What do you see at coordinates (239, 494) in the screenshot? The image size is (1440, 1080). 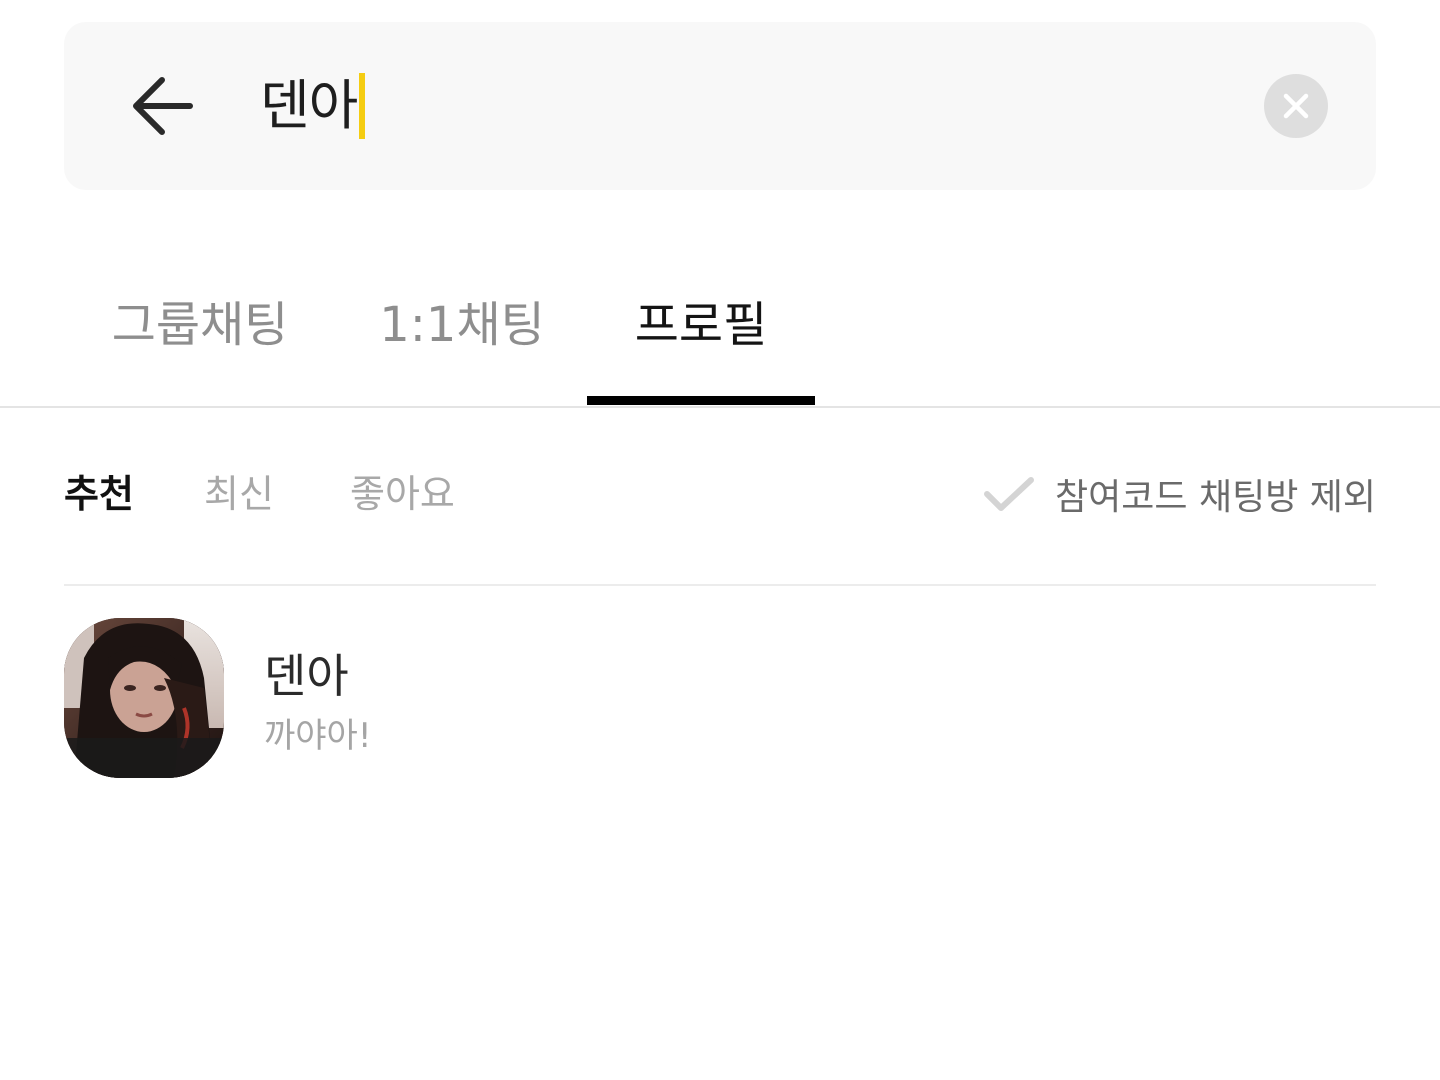 I see `sort-latest: 최신` at bounding box center [239, 494].